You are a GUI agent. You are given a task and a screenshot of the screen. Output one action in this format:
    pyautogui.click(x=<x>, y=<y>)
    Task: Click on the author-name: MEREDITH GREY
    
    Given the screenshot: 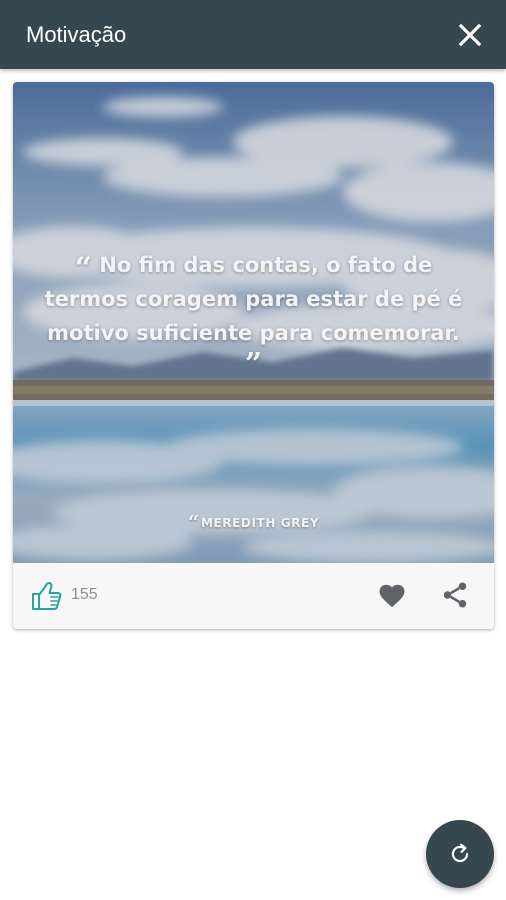 What is the action you would take?
    pyautogui.click(x=260, y=523)
    